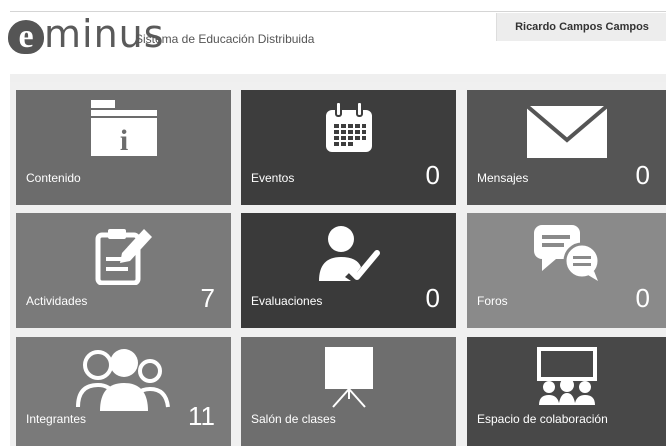  Describe the element at coordinates (542, 419) in the screenshot. I see `tile-label: Espacio de colaboración` at that location.